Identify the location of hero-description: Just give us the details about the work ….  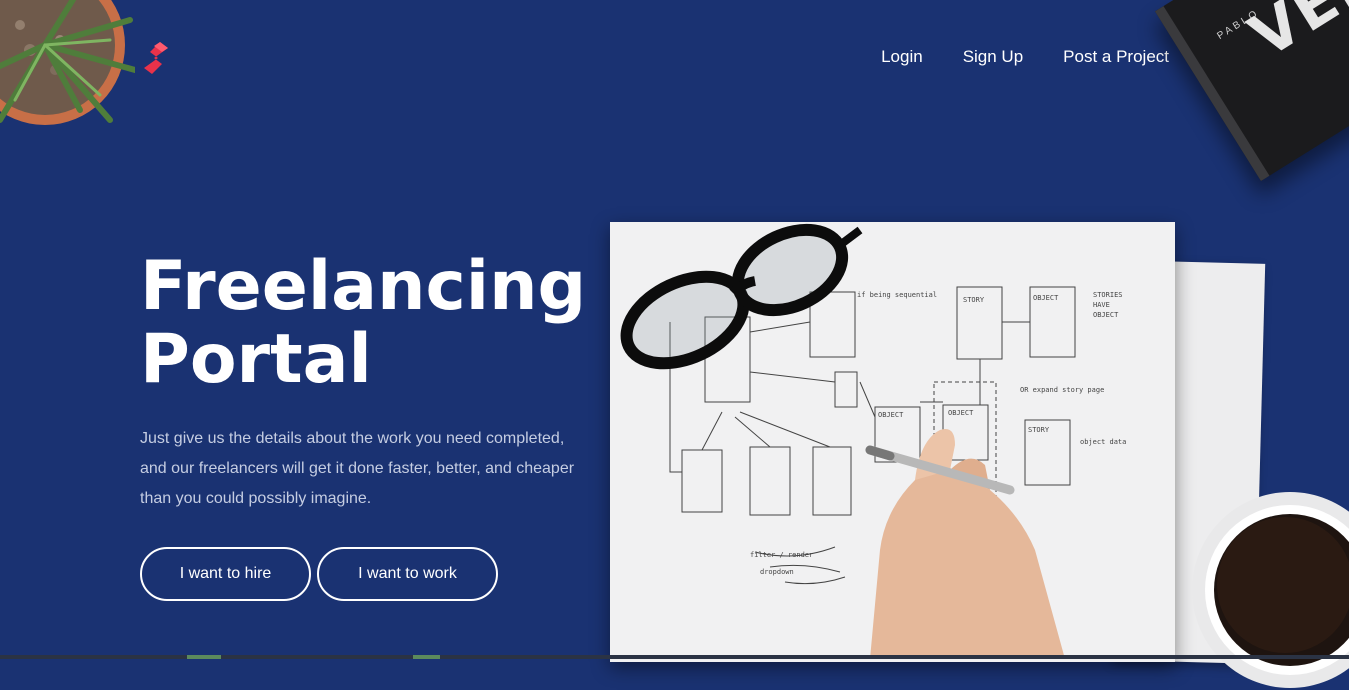
(357, 468).